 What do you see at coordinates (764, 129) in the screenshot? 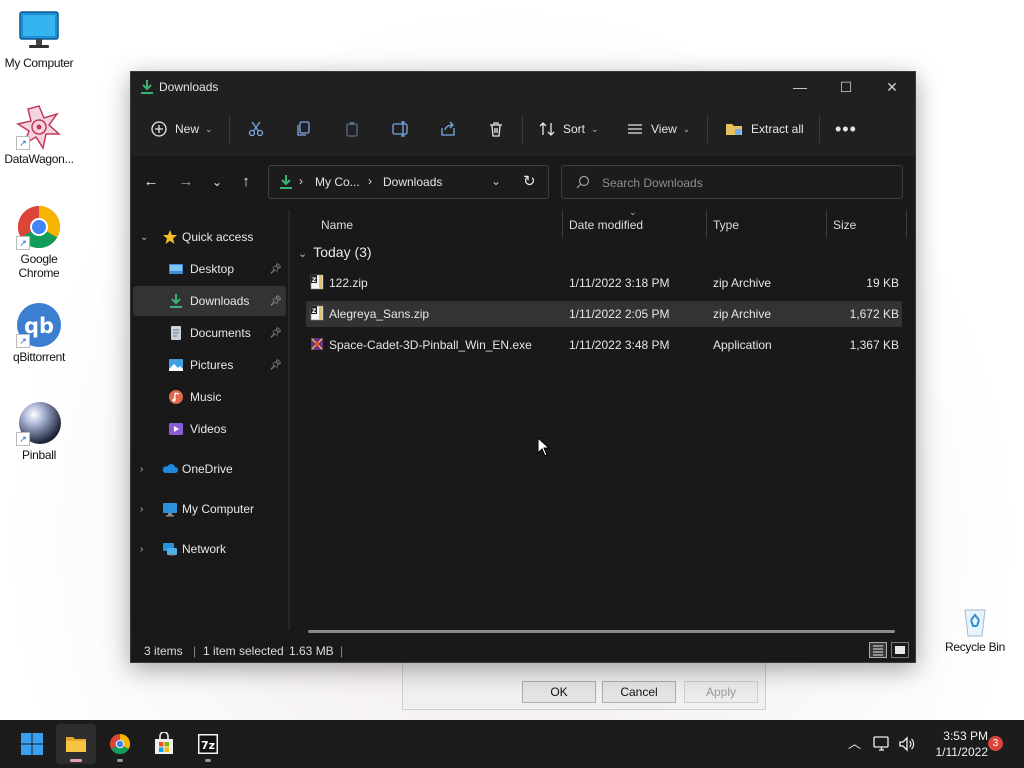
I see `extract-all-button: Extract all` at bounding box center [764, 129].